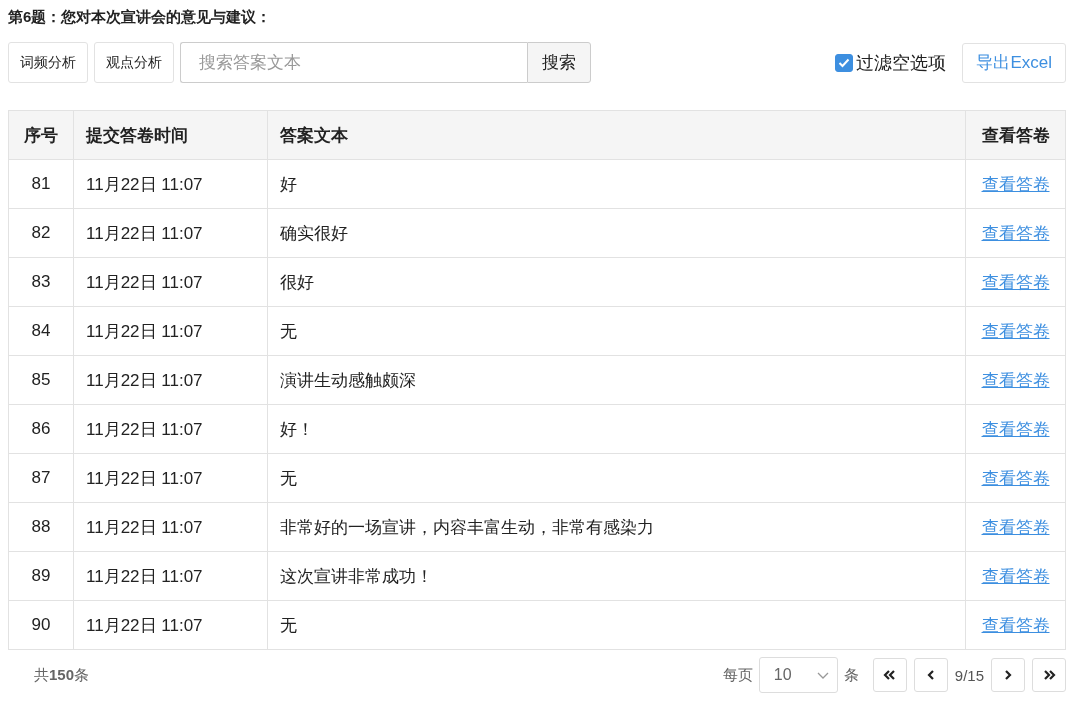 The image size is (1080, 705). I want to click on answer-text: 非常好的一场宣讲，内容丰富生动，非常有感染力, so click(616, 527).